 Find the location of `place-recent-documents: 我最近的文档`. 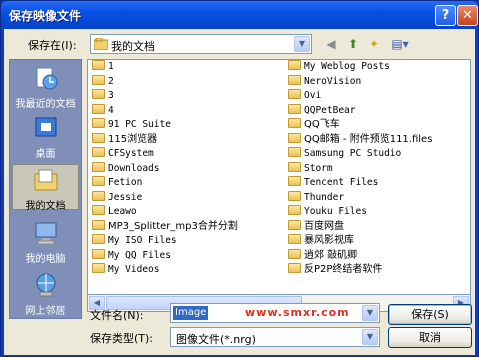

place-recent-documents: 我最近的文档 is located at coordinates (45, 86).